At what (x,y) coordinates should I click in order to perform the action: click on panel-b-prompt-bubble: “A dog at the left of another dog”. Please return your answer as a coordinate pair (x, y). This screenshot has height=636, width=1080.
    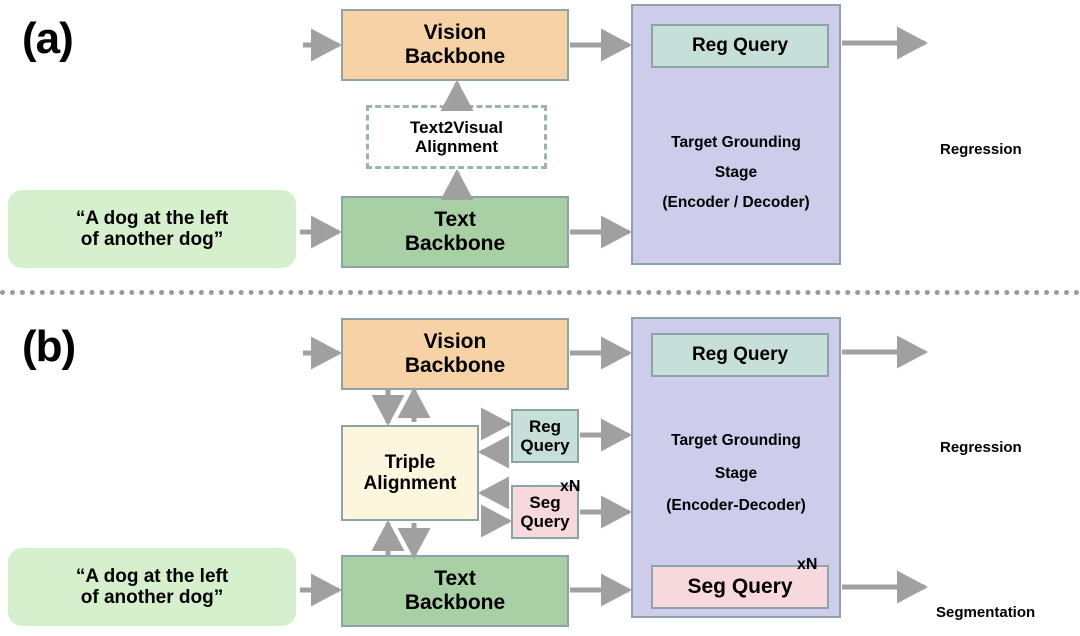
    Looking at the image, I should click on (152, 587).